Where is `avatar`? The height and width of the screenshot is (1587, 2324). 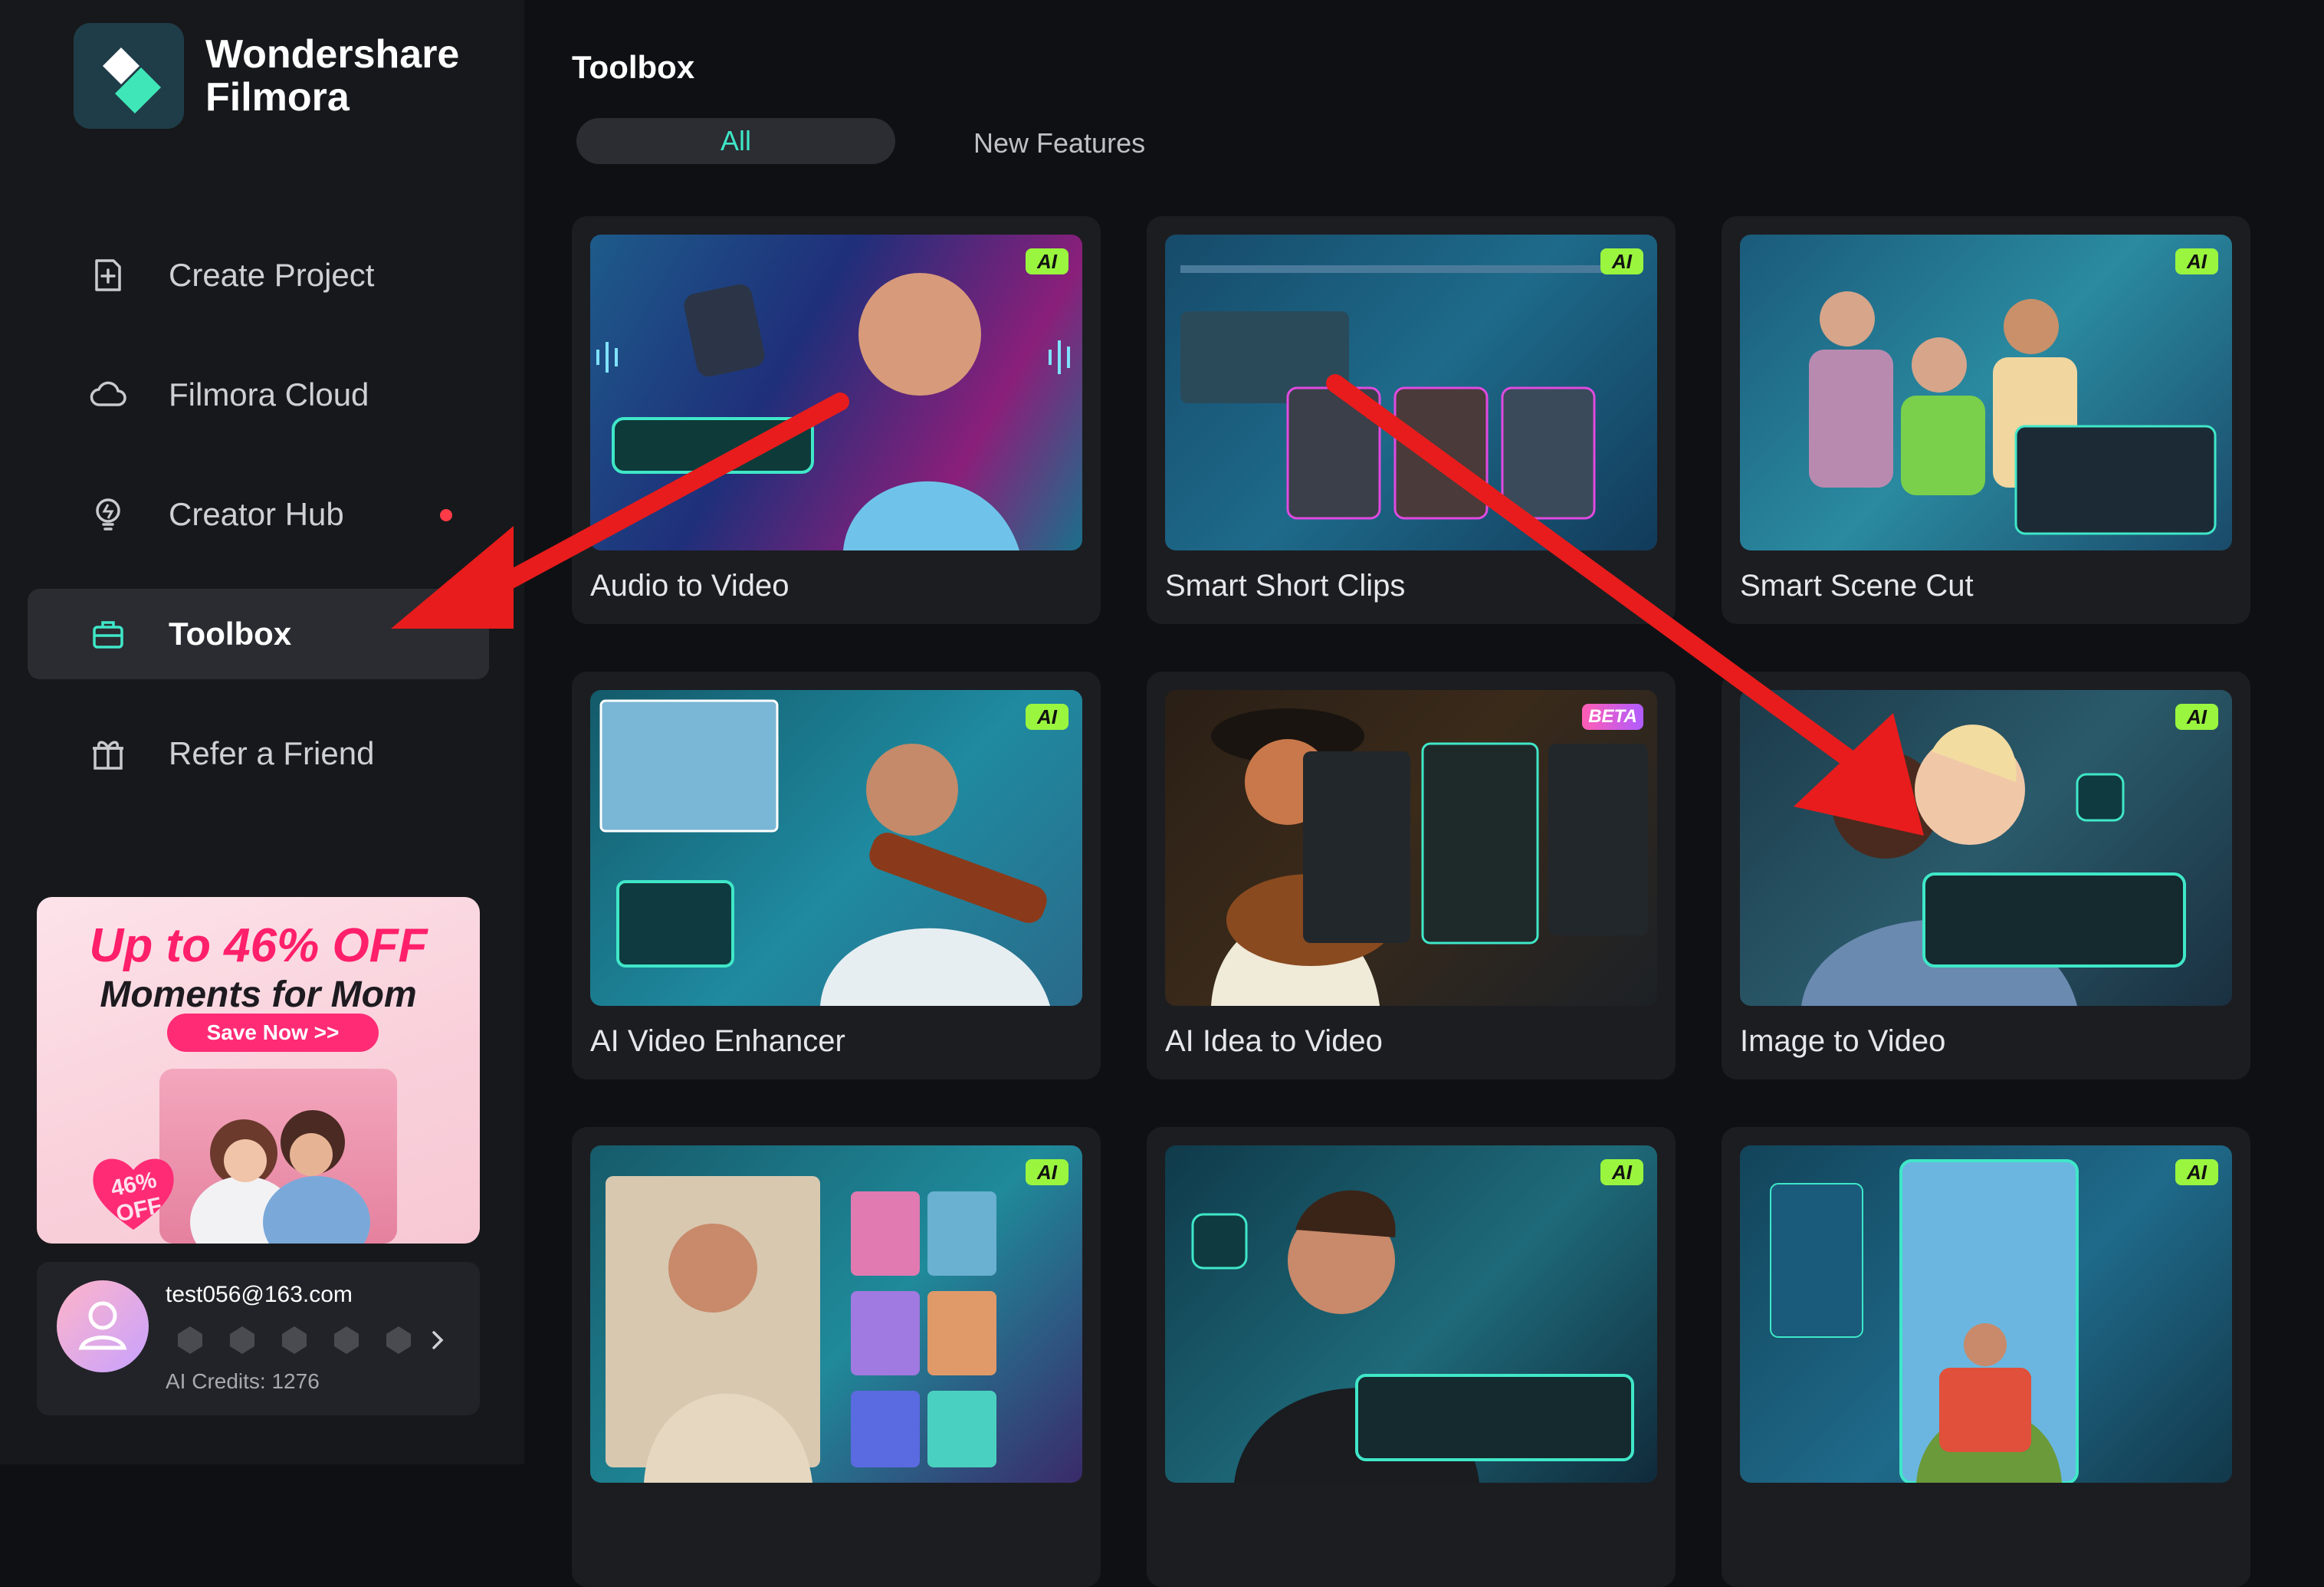
avatar is located at coordinates (103, 1326).